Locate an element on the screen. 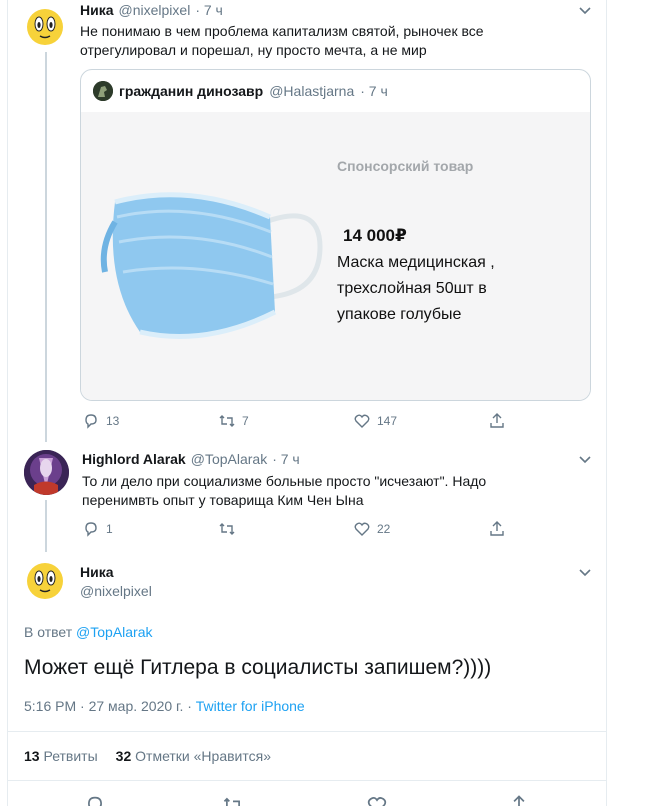 The width and height of the screenshot is (662, 806). like-button: 147 is located at coordinates (375, 421).